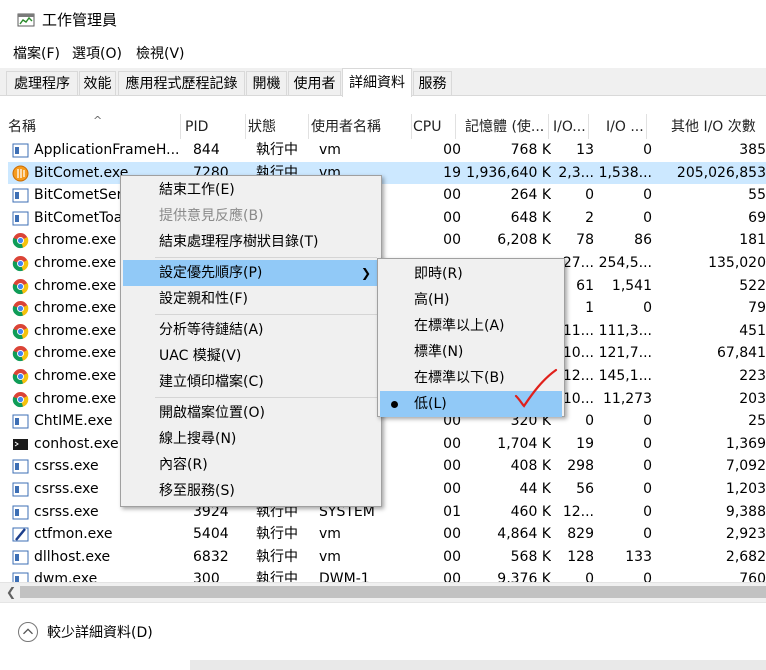  Describe the element at coordinates (530, 511) in the screenshot. I see `cell-mem: 460 K` at that location.